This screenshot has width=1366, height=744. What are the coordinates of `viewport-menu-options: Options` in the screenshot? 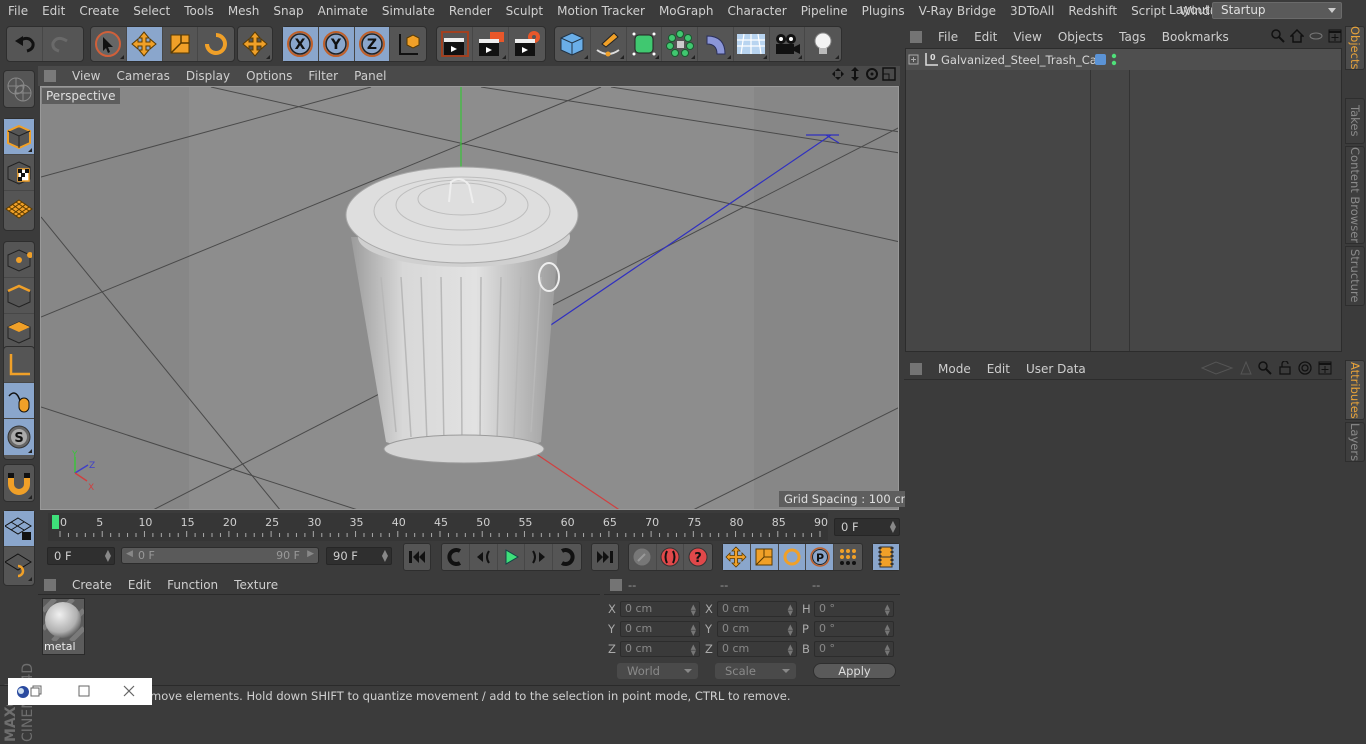 It's located at (269, 76).